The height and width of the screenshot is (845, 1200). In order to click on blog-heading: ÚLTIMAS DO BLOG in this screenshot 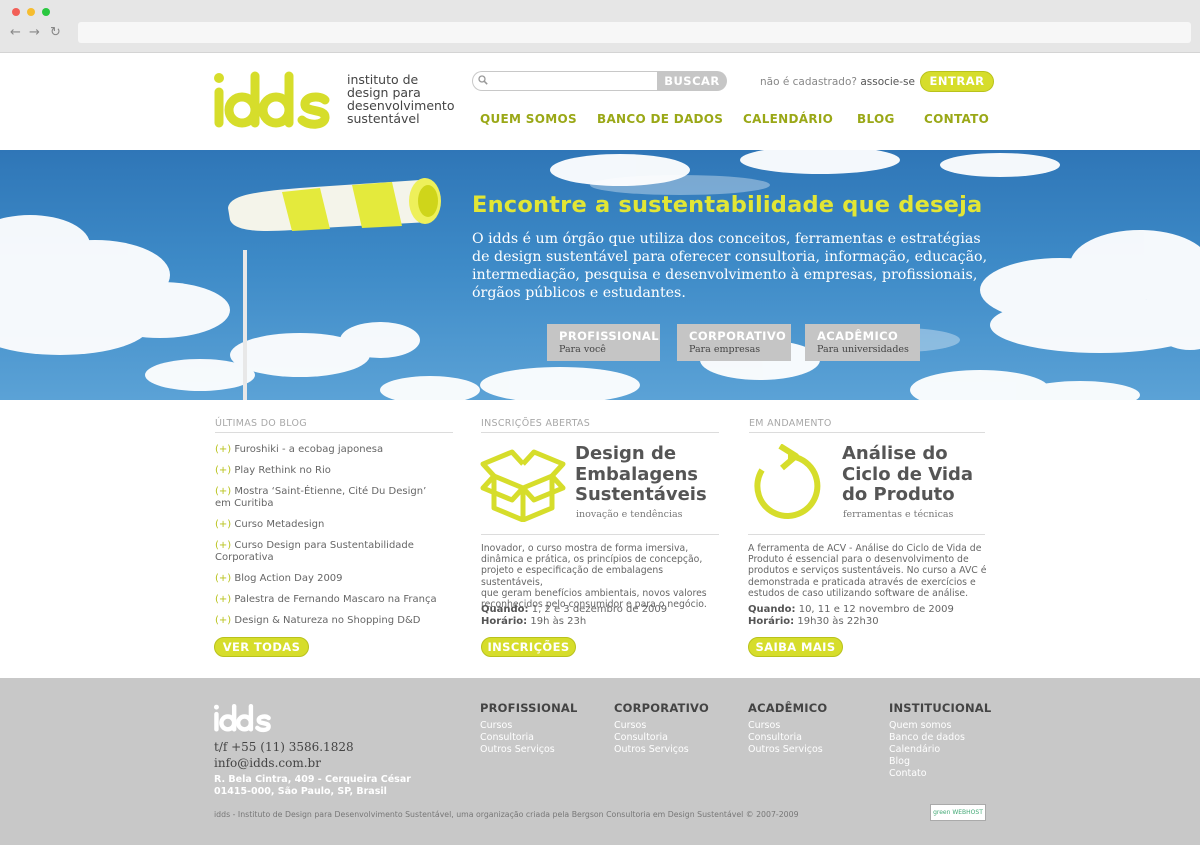, I will do `click(334, 425)`.